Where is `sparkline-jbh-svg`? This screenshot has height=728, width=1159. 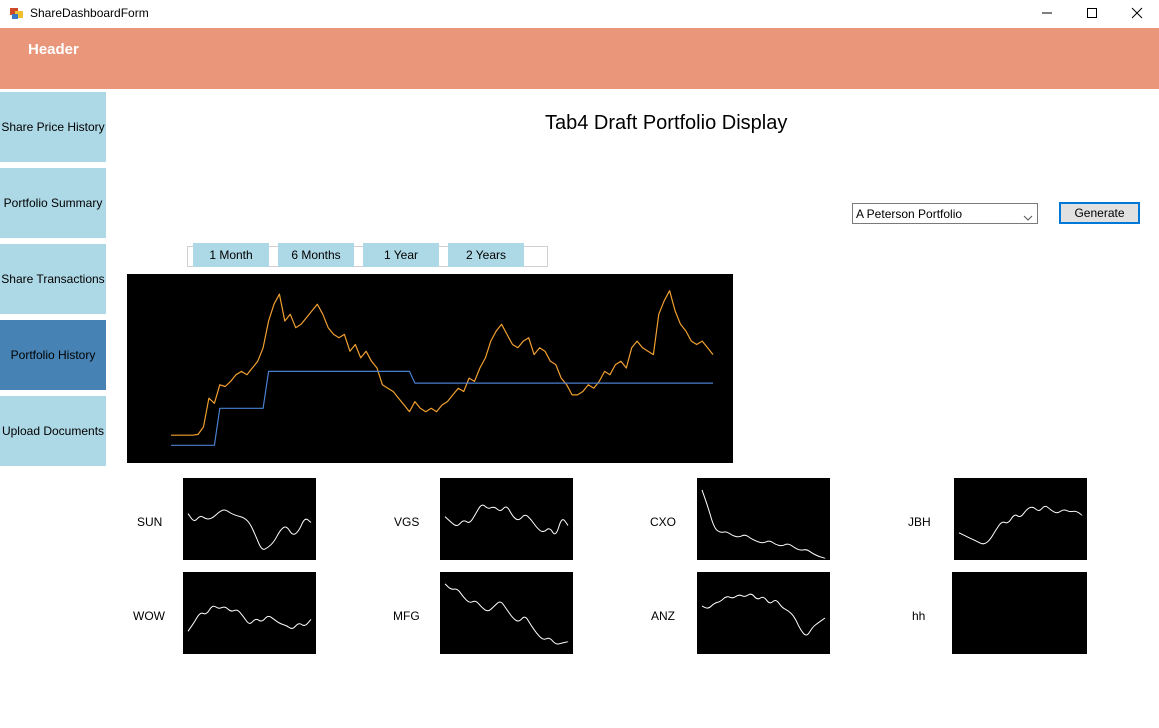
sparkline-jbh-svg is located at coordinates (1020, 525).